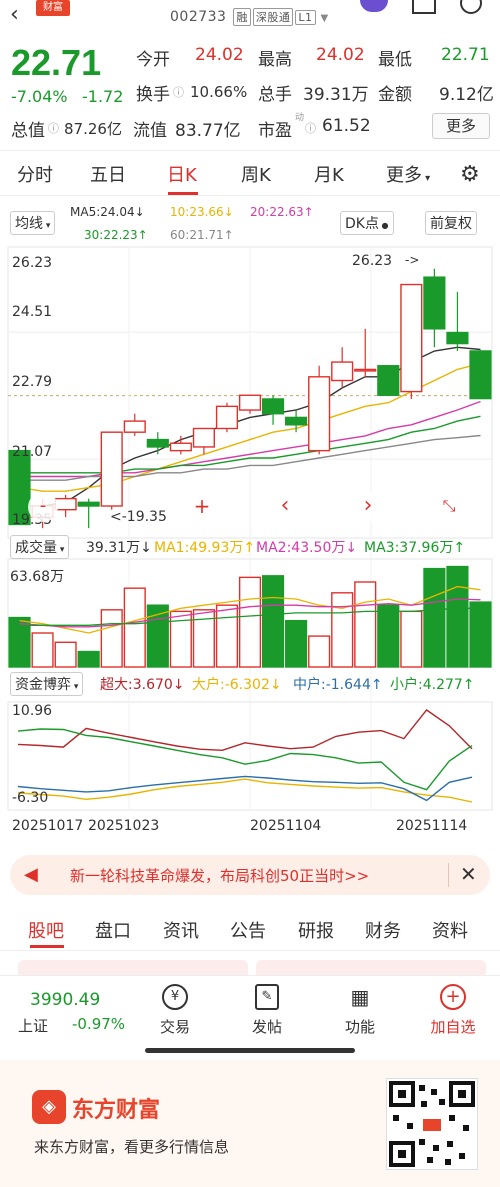 This screenshot has width=500, height=1187. I want to click on volume-selector-label: 成交量, so click(36, 548).